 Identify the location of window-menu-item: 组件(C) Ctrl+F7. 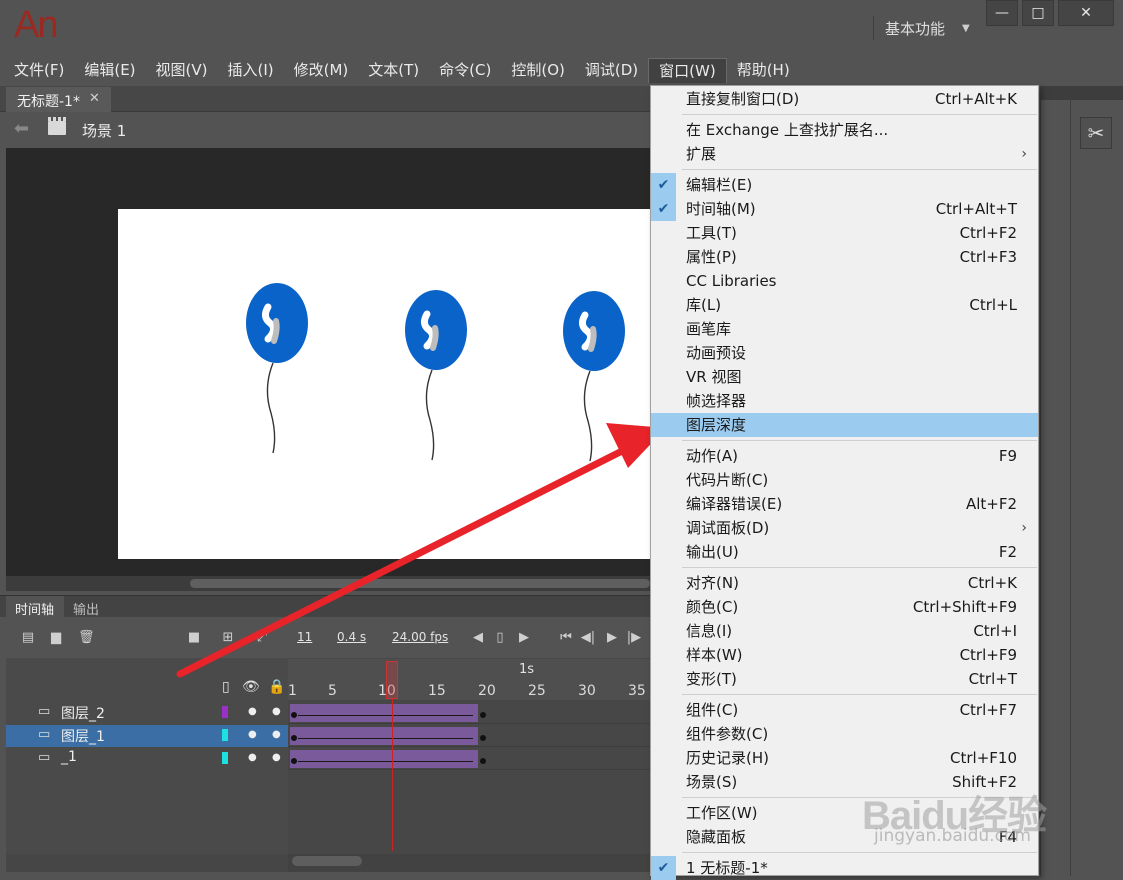
(844, 710).